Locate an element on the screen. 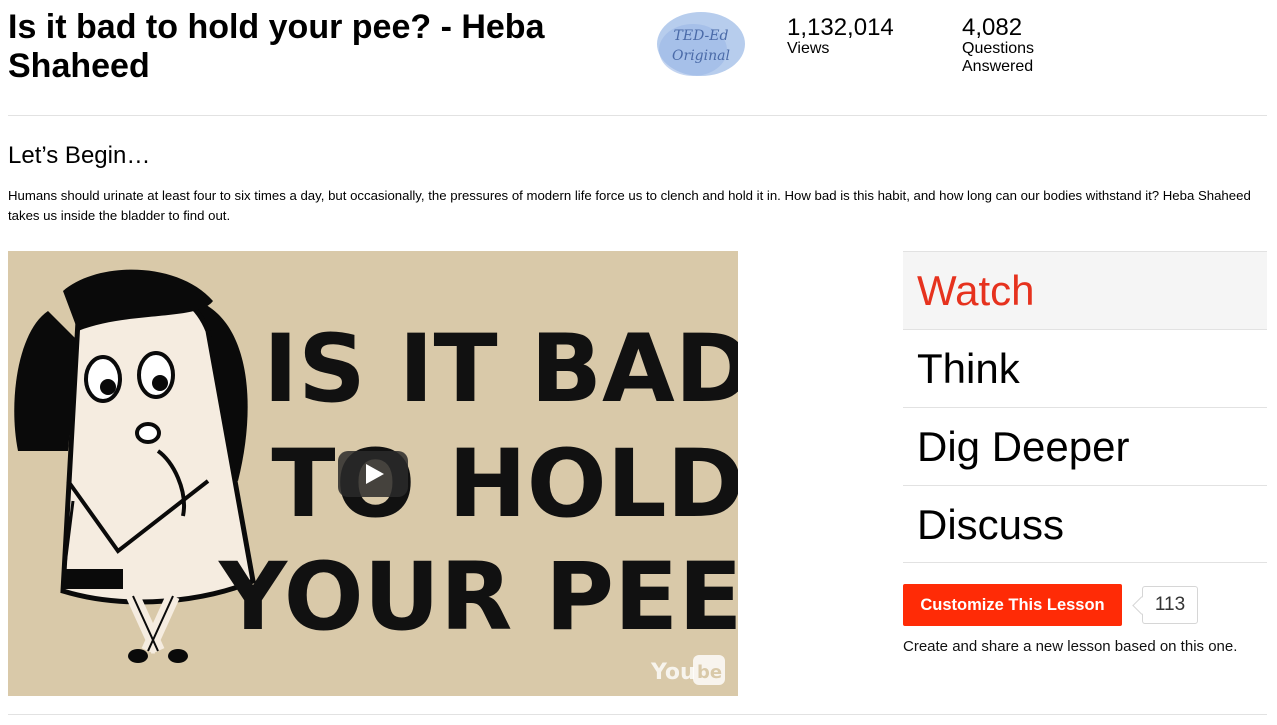 This screenshot has height=725, width=1277. divider-bottom is located at coordinates (637, 714).